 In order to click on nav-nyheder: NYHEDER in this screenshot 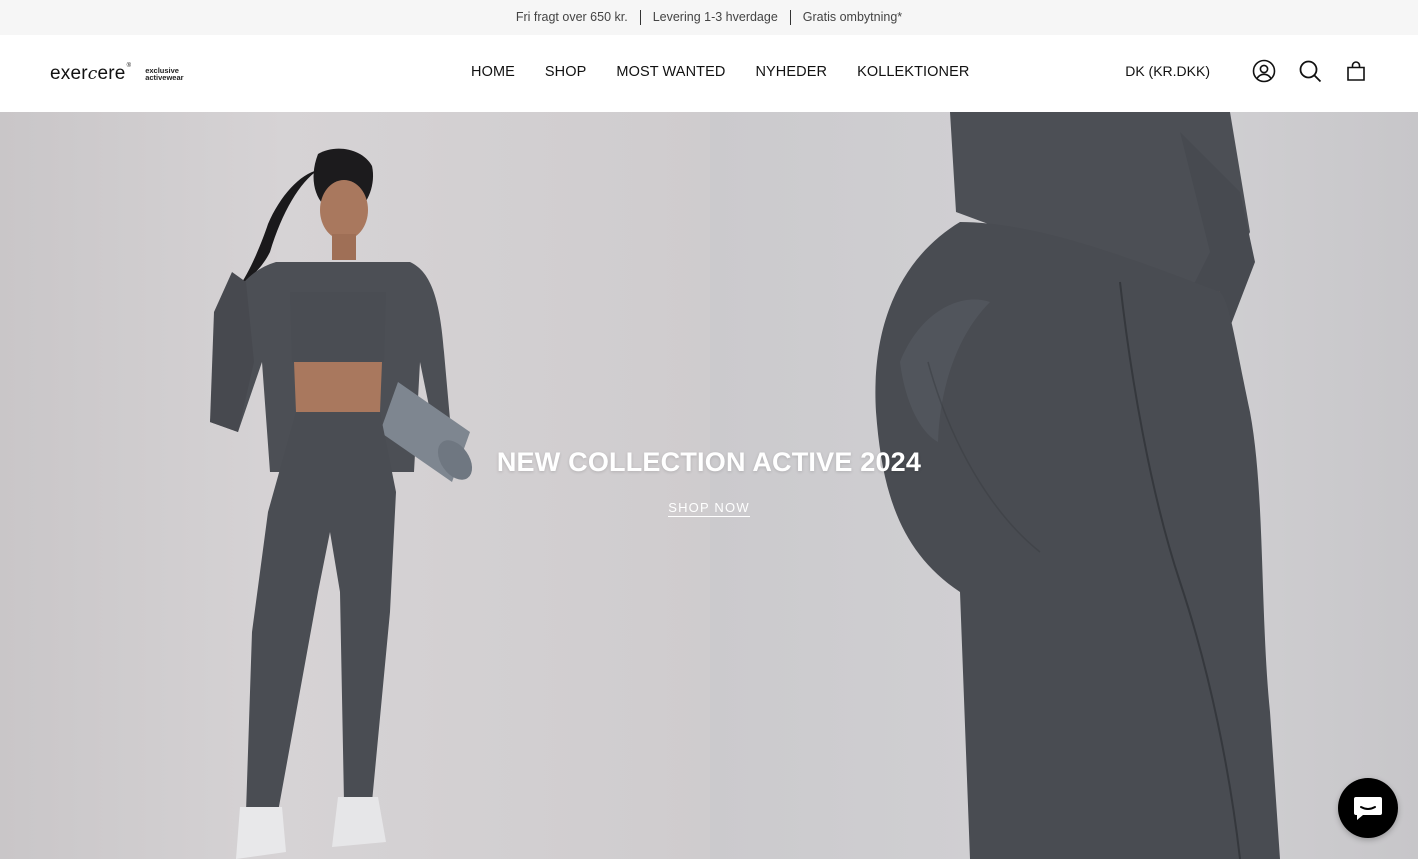, I will do `click(791, 72)`.